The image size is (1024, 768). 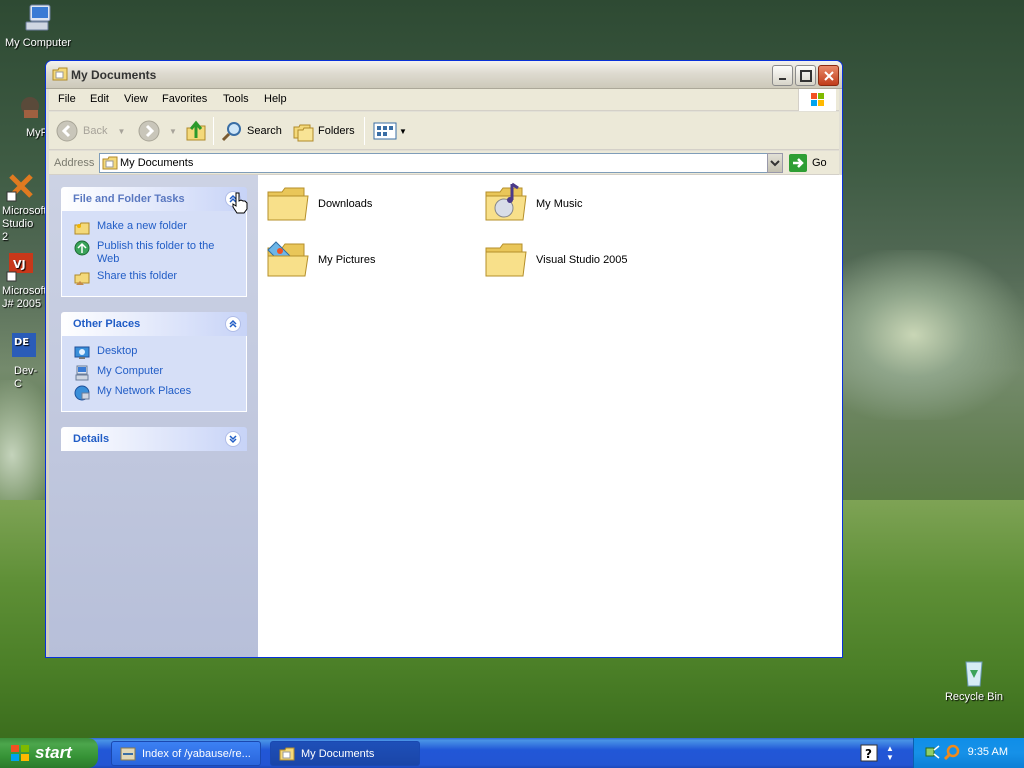 I want to click on dev-cpp-icon: DE, so click(x=23, y=346).